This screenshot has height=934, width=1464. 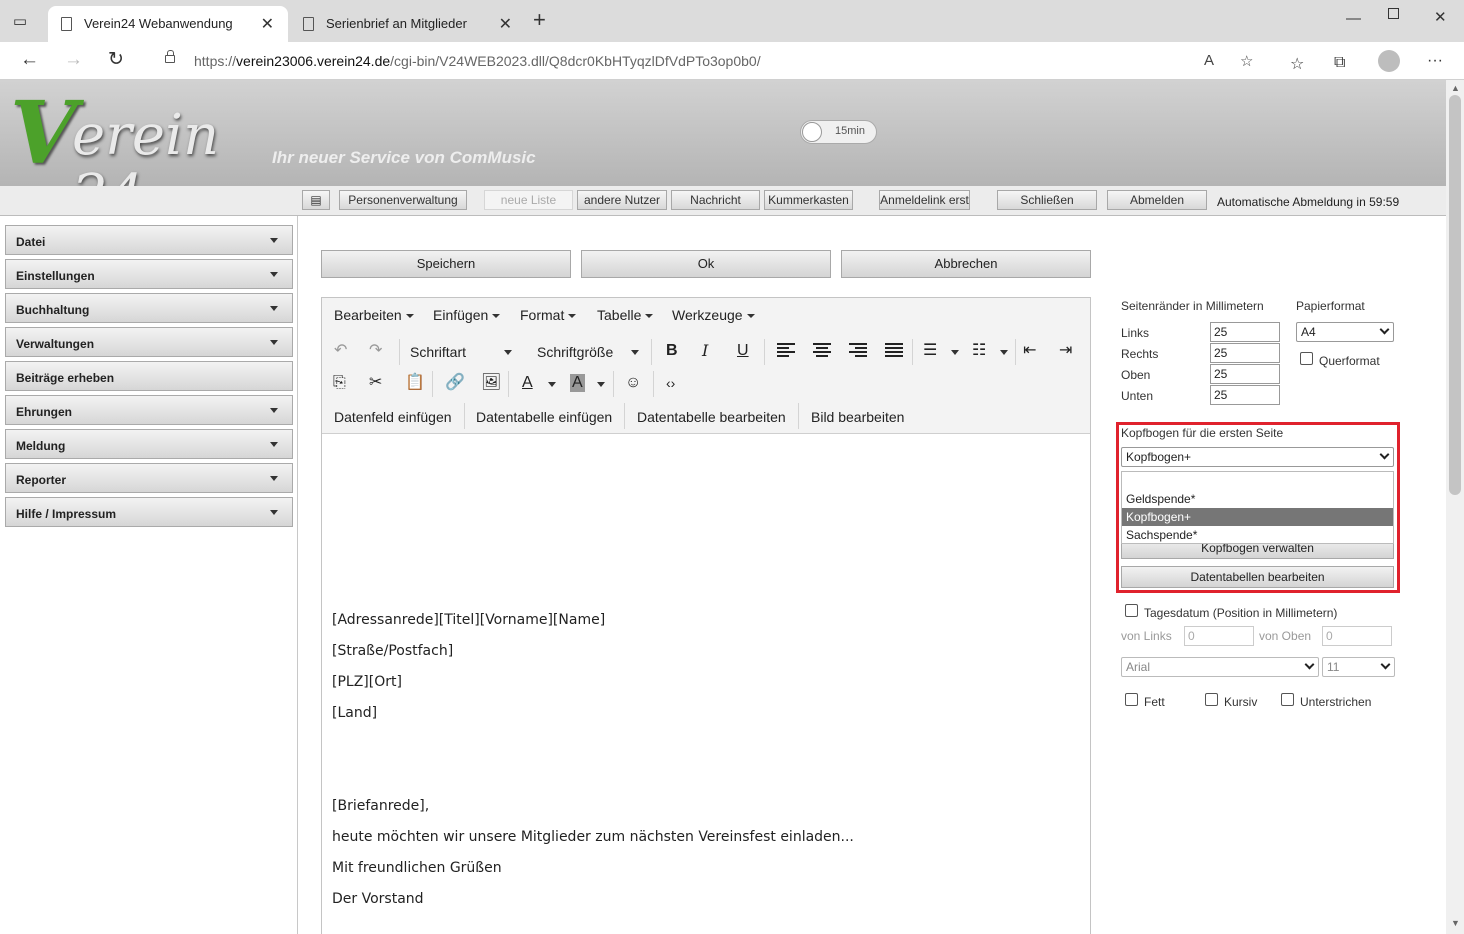 What do you see at coordinates (1245, 395) in the screenshot?
I see `margin-bottom-input` at bounding box center [1245, 395].